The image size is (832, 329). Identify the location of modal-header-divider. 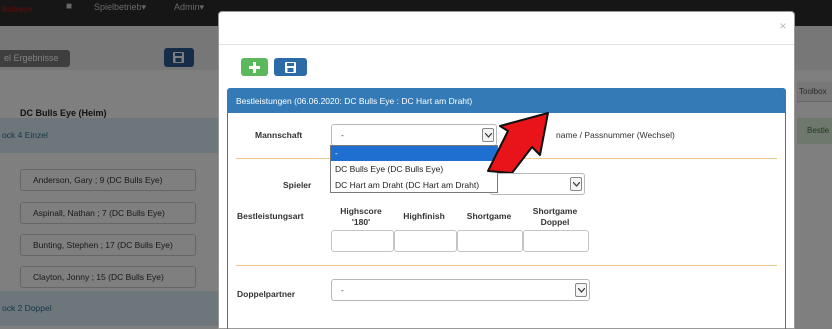
(506, 44).